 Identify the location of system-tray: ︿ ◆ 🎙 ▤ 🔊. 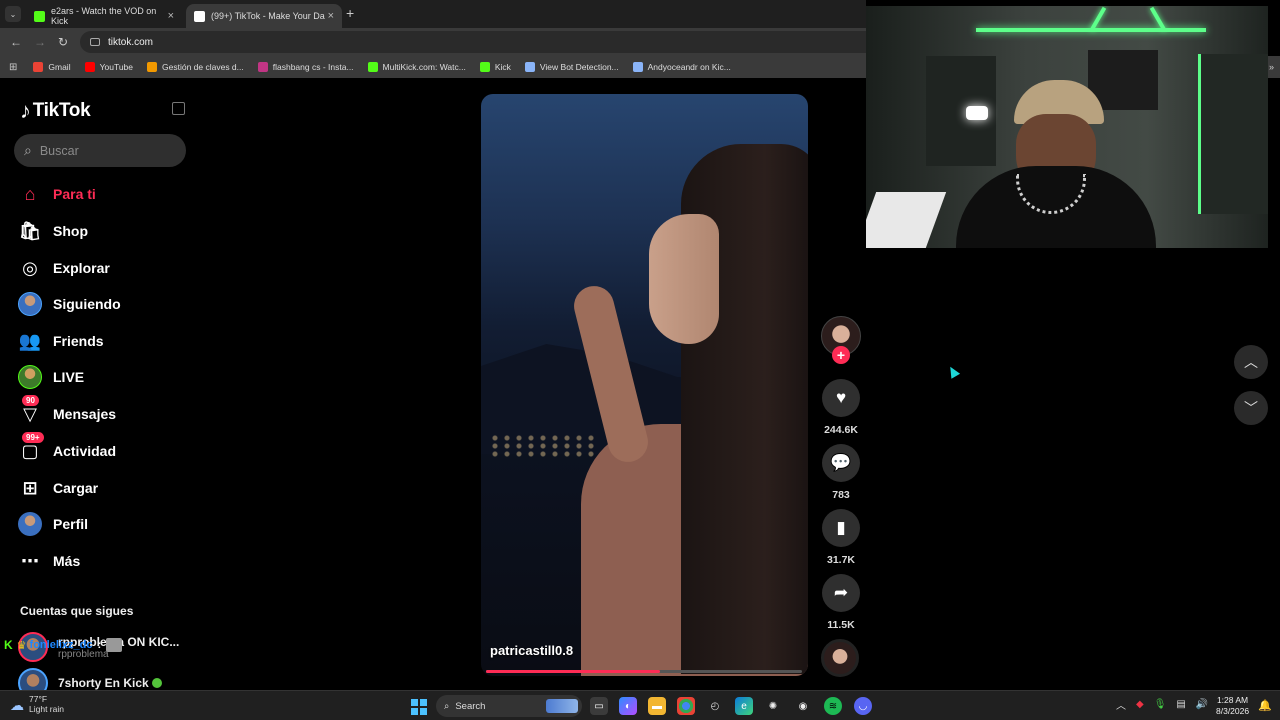
(1167, 704).